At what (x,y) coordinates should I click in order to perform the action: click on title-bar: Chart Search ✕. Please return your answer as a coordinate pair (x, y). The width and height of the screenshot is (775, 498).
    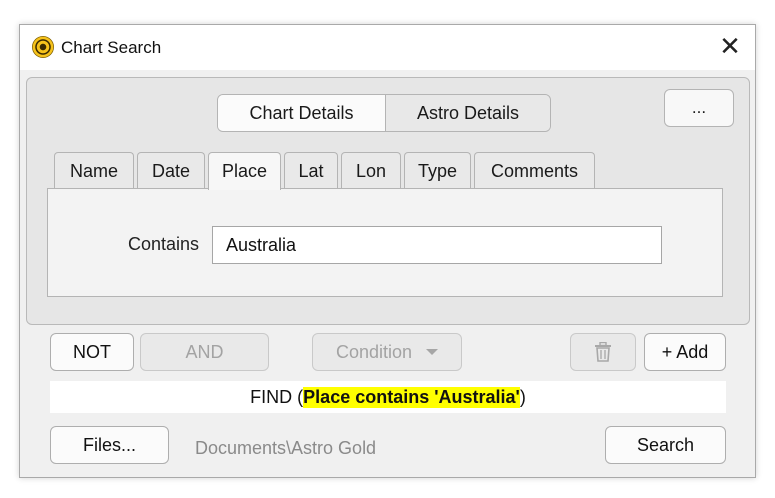
    Looking at the image, I should click on (387, 47).